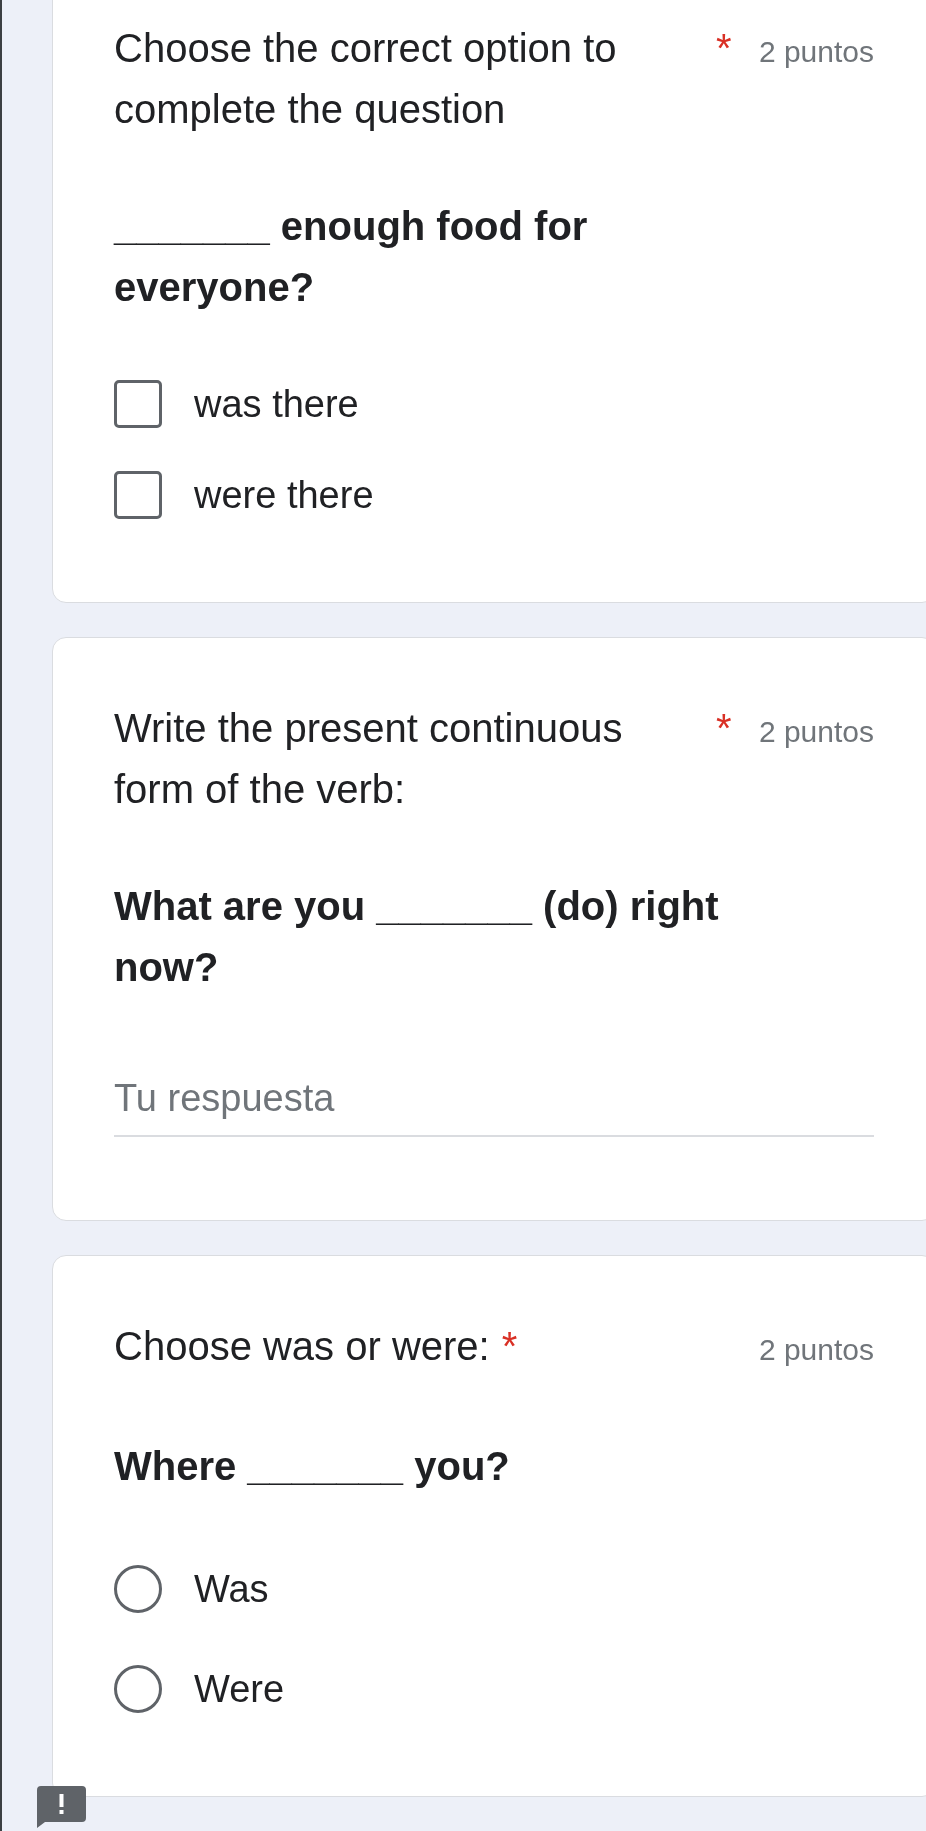 The image size is (926, 1831). I want to click on feedback-icon, so click(61, 1807).